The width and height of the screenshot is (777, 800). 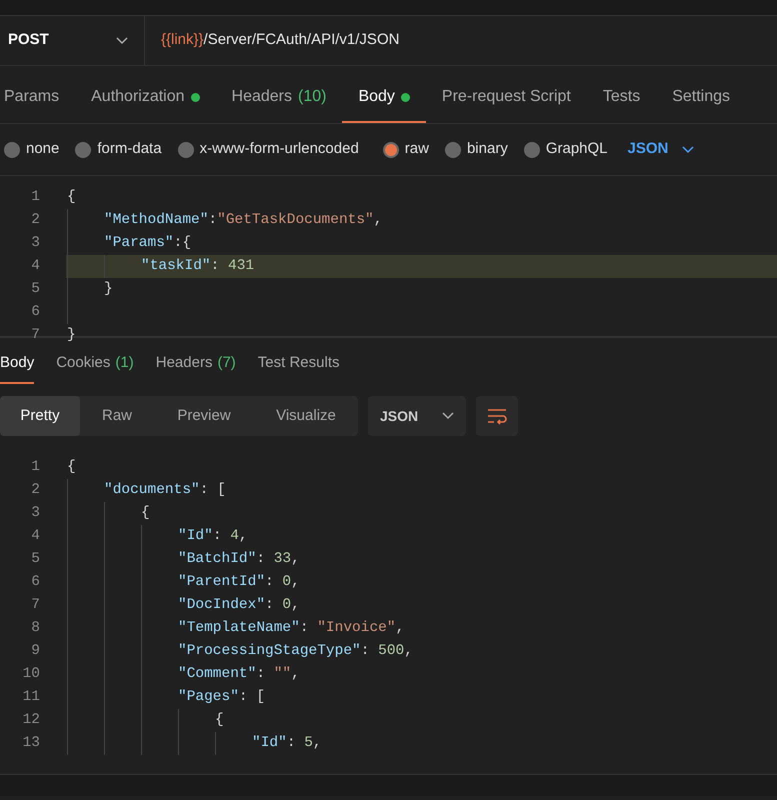 What do you see at coordinates (35, 651) in the screenshot?
I see `line-number: 9` at bounding box center [35, 651].